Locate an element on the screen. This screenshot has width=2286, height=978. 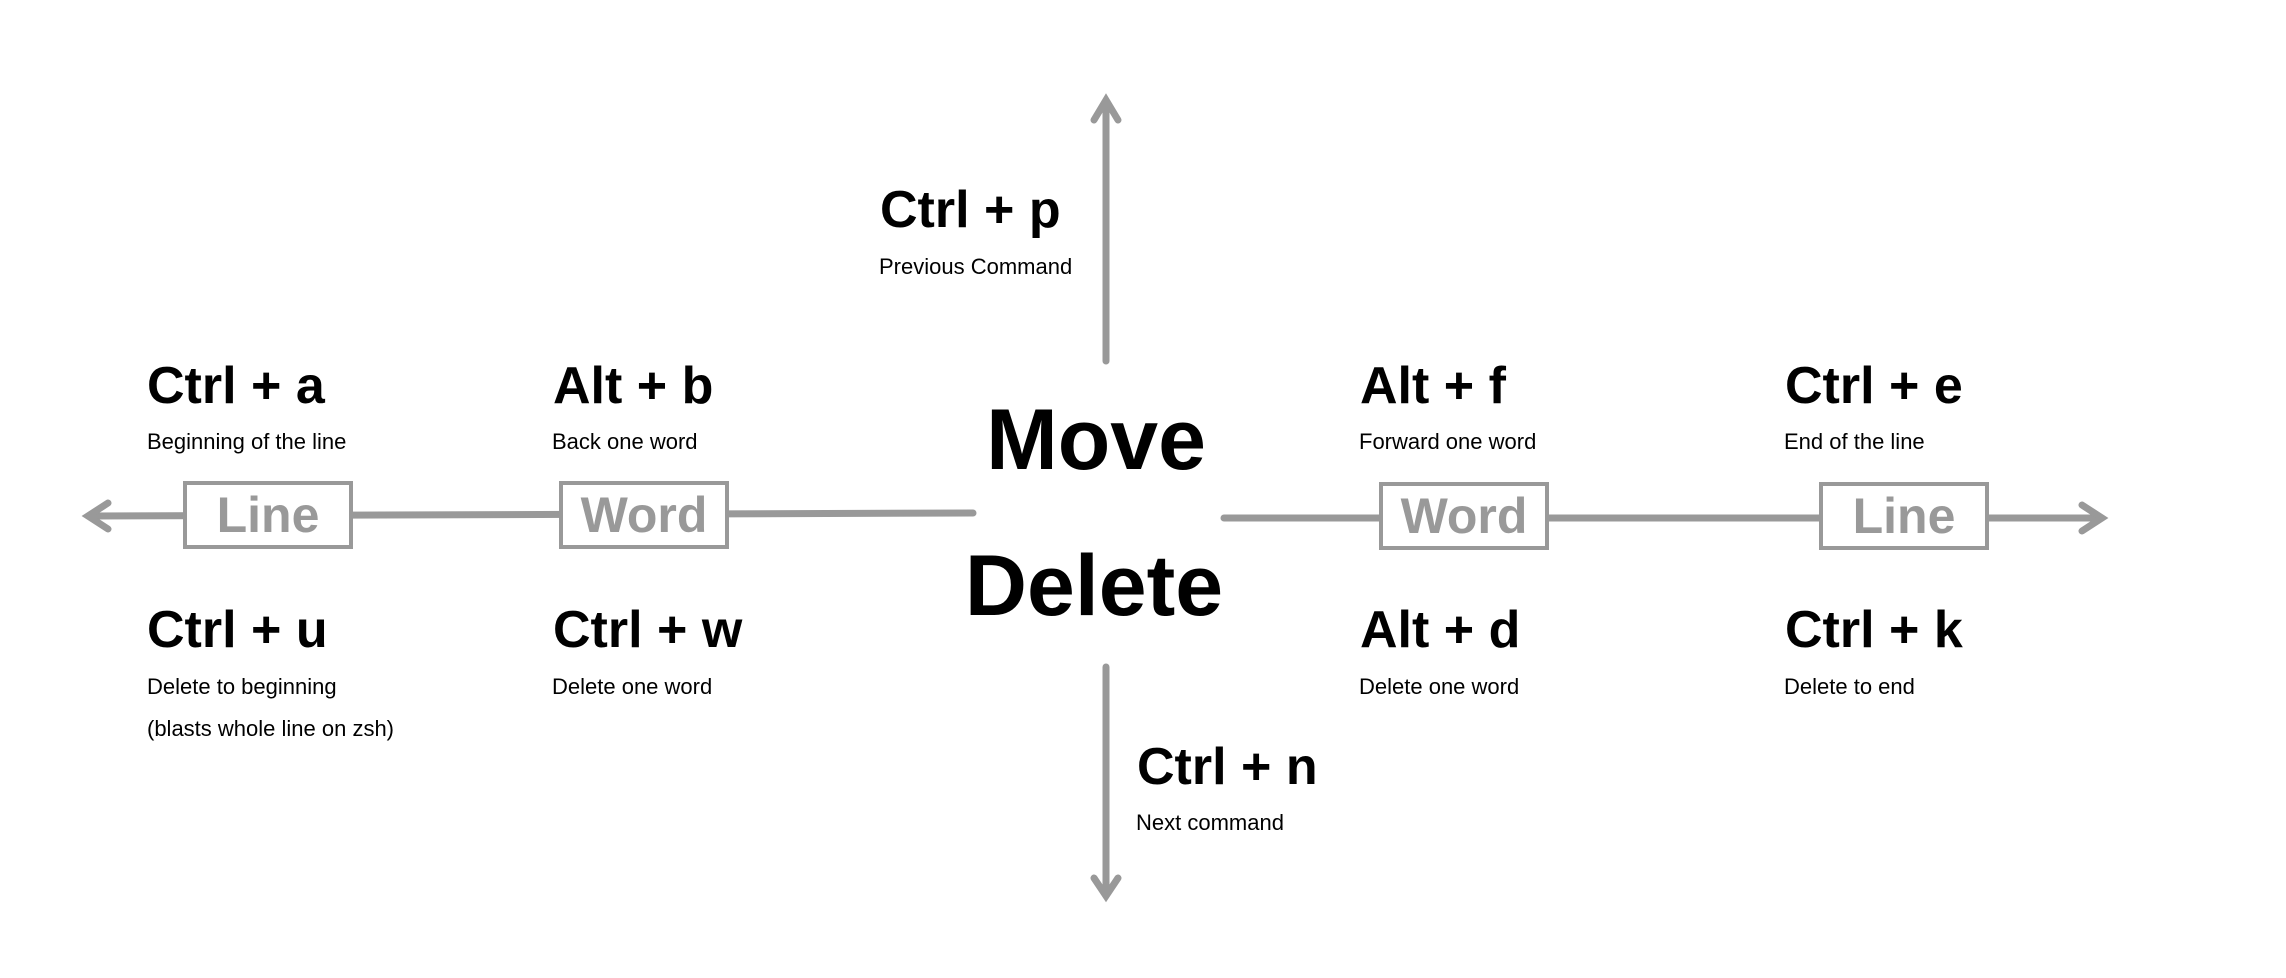
right-line-box: Line is located at coordinates (1904, 516).